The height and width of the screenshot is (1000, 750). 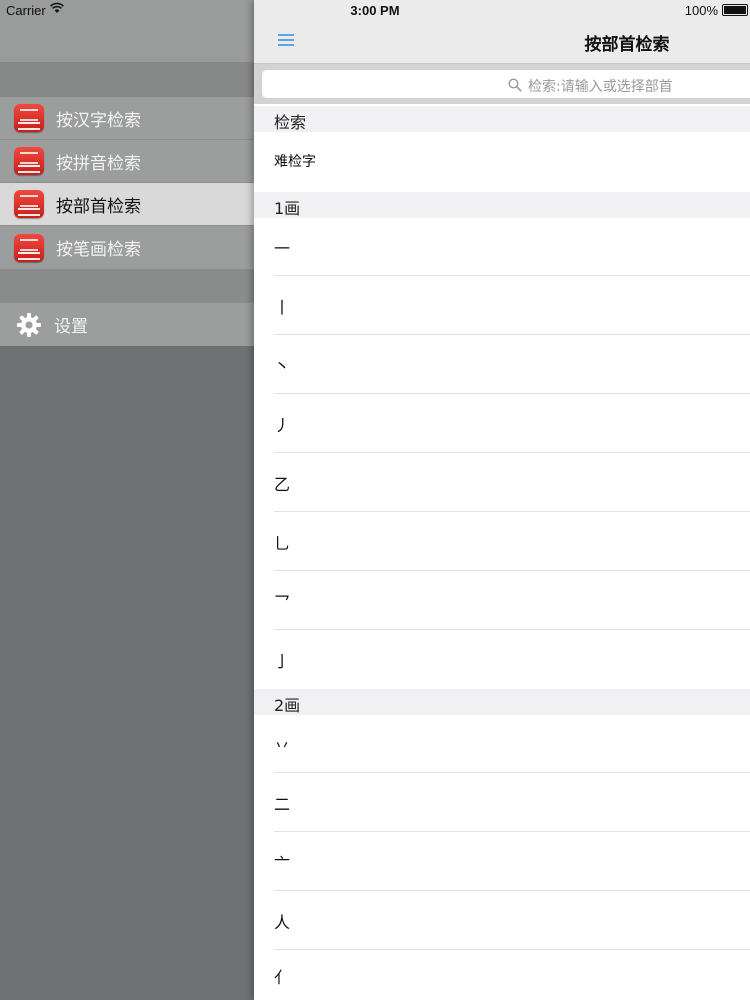 I want to click on menu-item-hanzi-search: 按汉字检索, so click(x=127, y=118).